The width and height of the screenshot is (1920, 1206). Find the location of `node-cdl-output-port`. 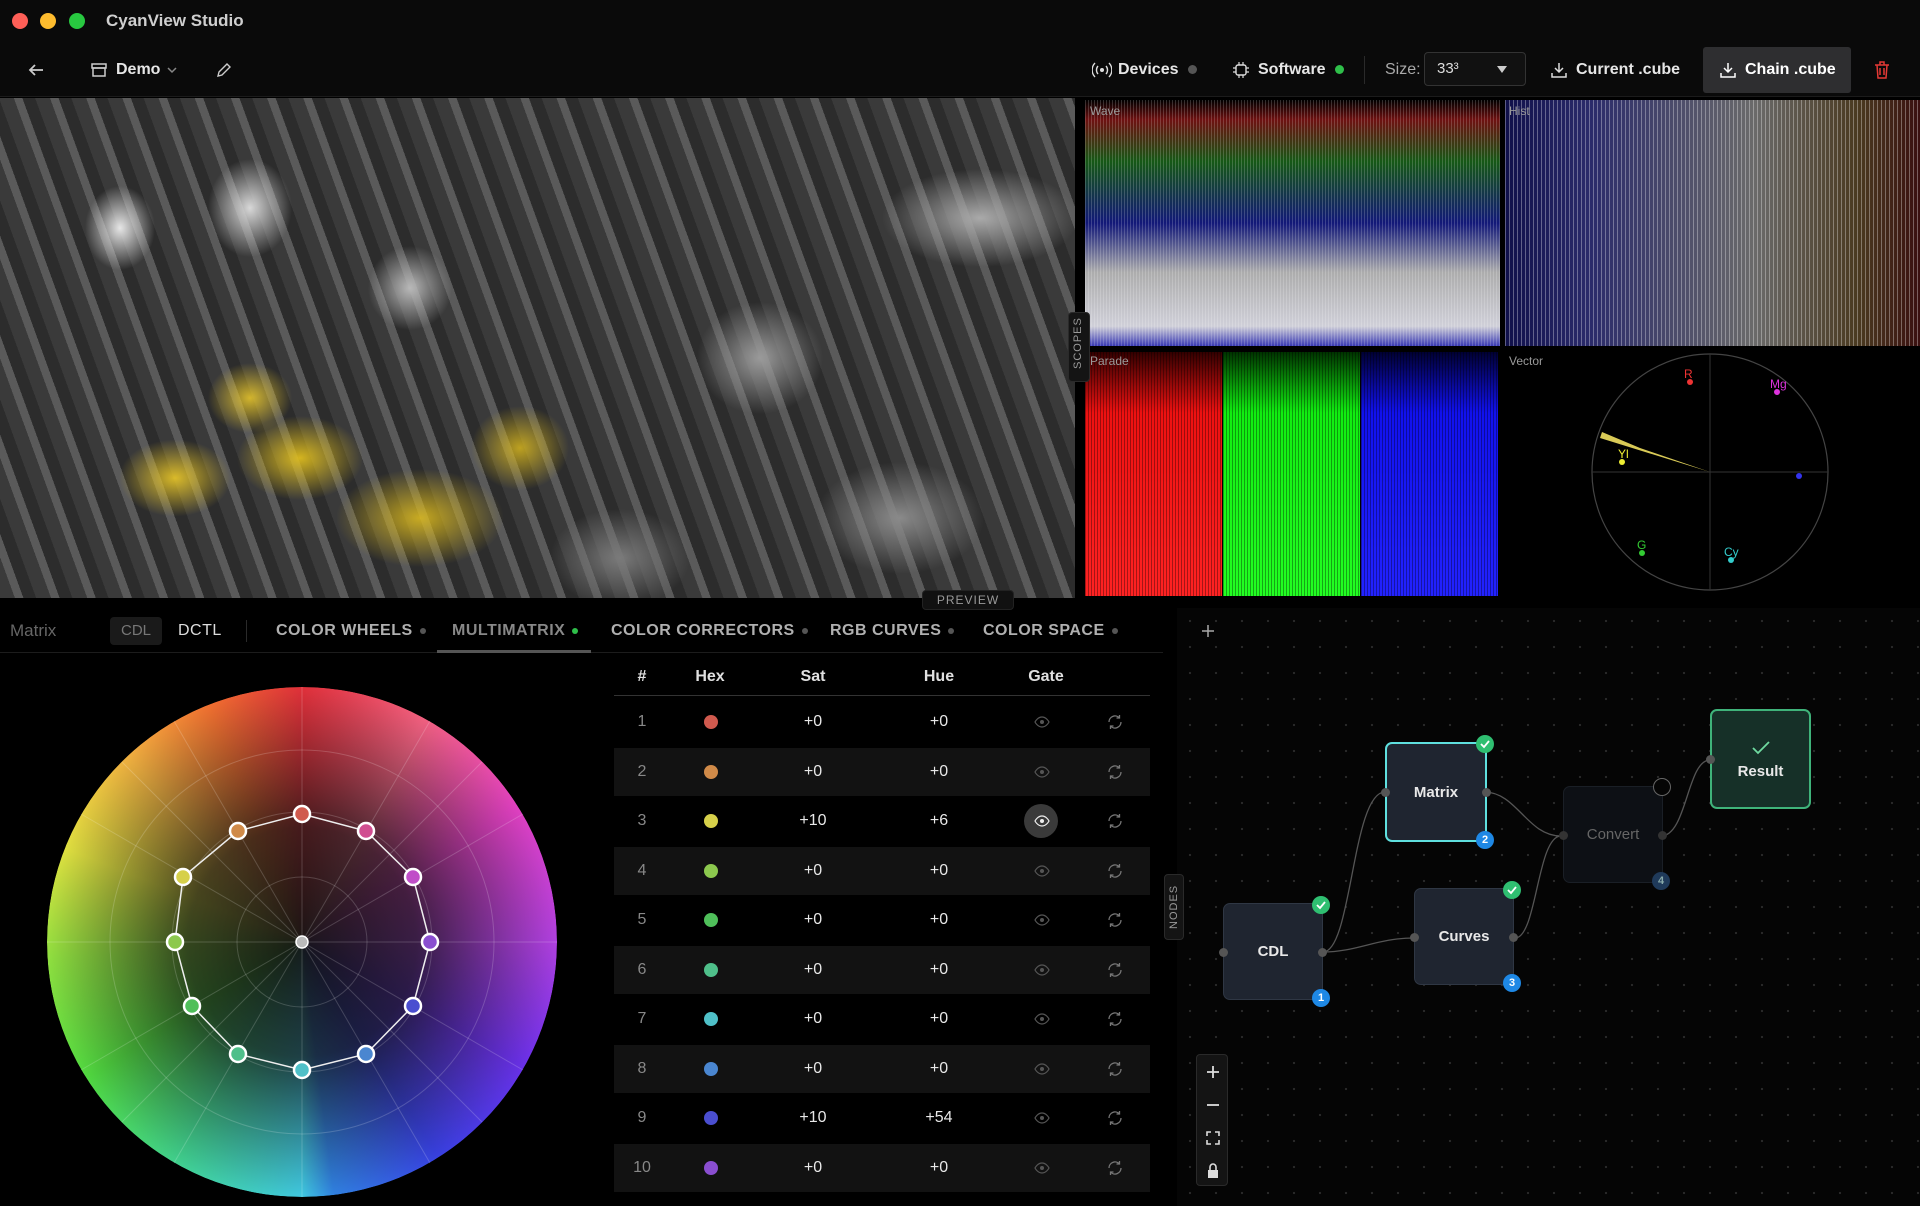

node-cdl-output-port is located at coordinates (1322, 952).